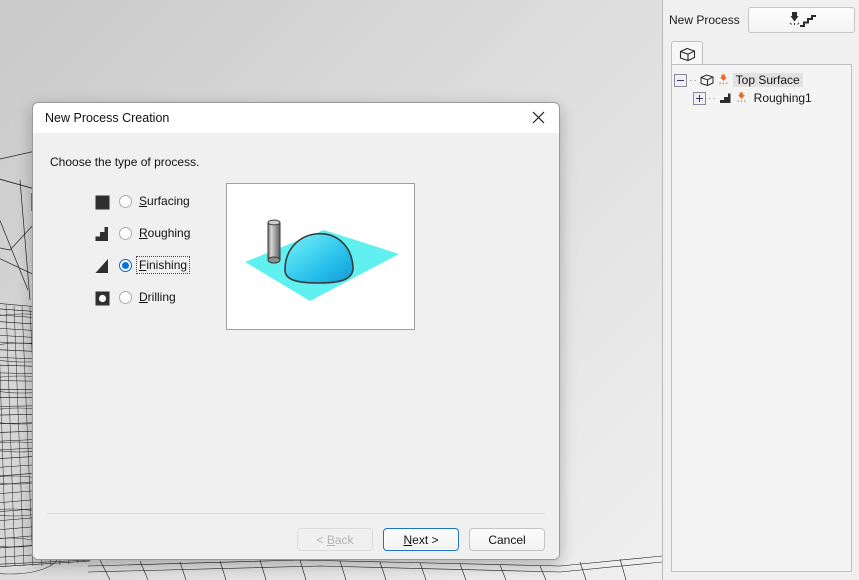 The width and height of the screenshot is (859, 580). I want to click on option-label-drilling: Drilling, so click(157, 297).